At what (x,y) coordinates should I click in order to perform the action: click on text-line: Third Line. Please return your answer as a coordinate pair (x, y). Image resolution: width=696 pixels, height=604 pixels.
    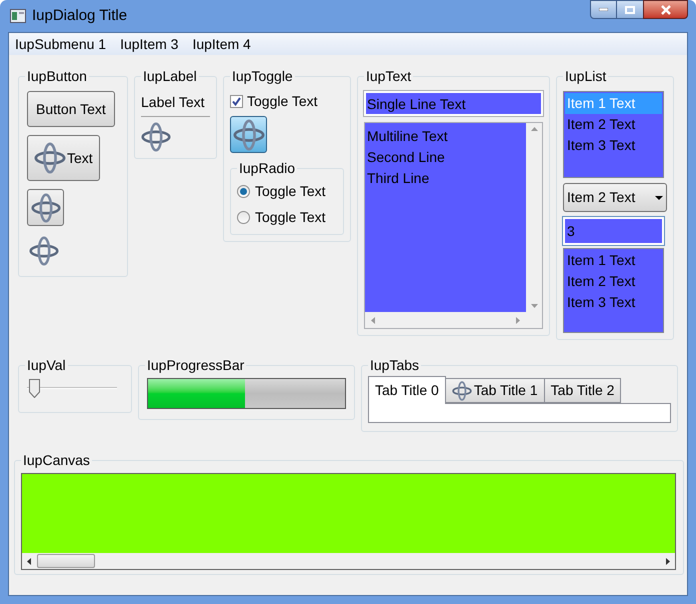
    Looking at the image, I should click on (398, 178).